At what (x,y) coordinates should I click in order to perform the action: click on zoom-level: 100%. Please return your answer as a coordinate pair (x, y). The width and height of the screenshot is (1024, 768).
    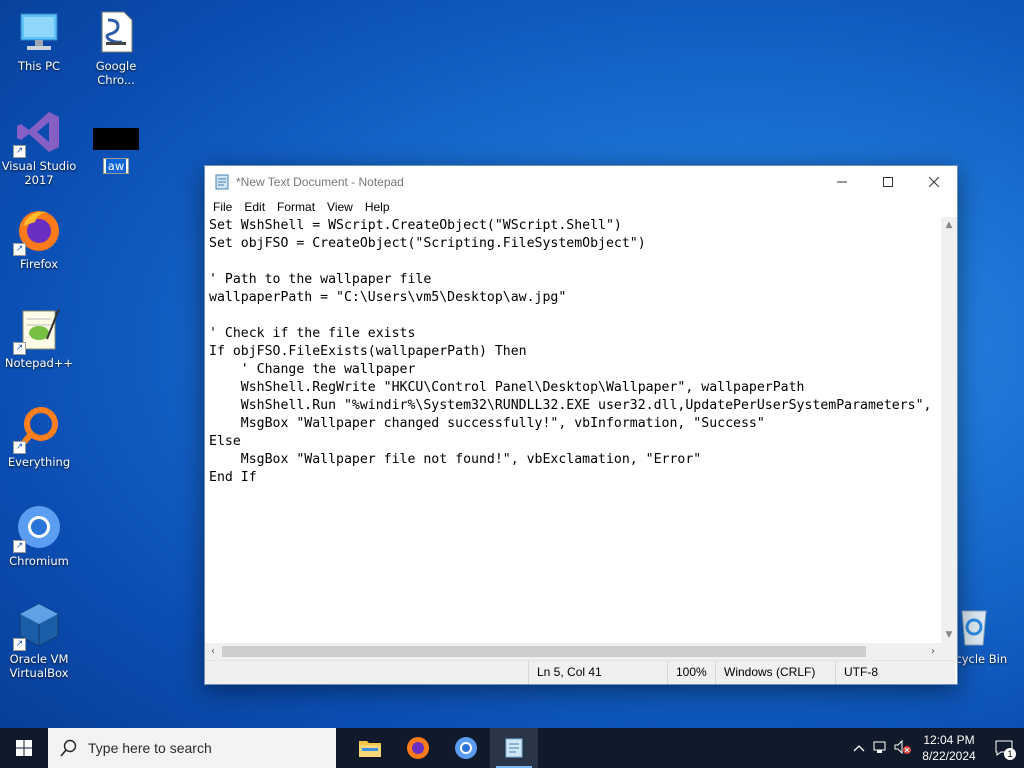
    Looking at the image, I should click on (691, 672).